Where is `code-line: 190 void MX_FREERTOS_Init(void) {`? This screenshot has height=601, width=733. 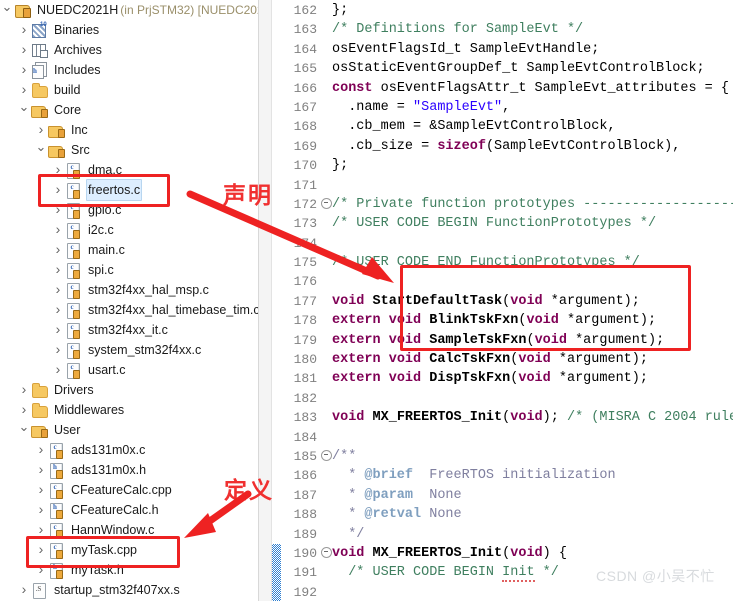
code-line: 190 void MX_FREERTOS_Init(void) { is located at coordinates (507, 553).